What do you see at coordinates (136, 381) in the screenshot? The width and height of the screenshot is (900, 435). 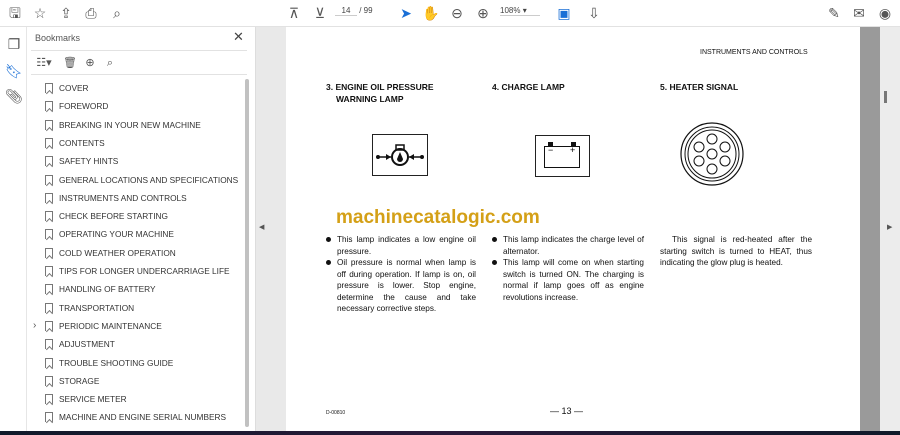 I see `bookmark-item: STORAGE` at bounding box center [136, 381].